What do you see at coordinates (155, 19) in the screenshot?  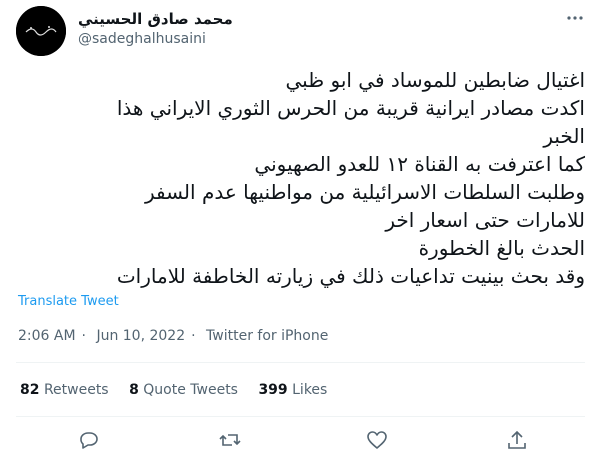 I see `author-display-name: محمد صادق الحسيني` at bounding box center [155, 19].